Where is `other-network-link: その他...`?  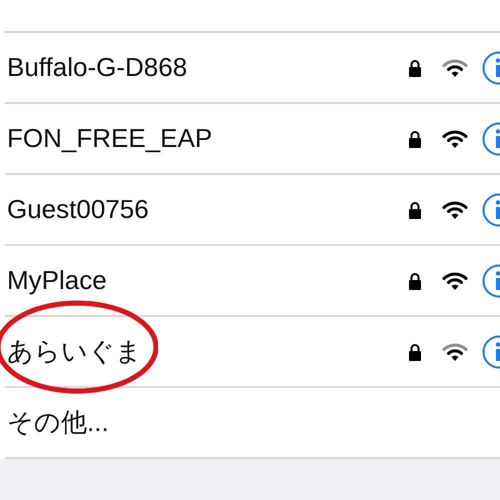 other-network-link: その他... is located at coordinates (57, 422).